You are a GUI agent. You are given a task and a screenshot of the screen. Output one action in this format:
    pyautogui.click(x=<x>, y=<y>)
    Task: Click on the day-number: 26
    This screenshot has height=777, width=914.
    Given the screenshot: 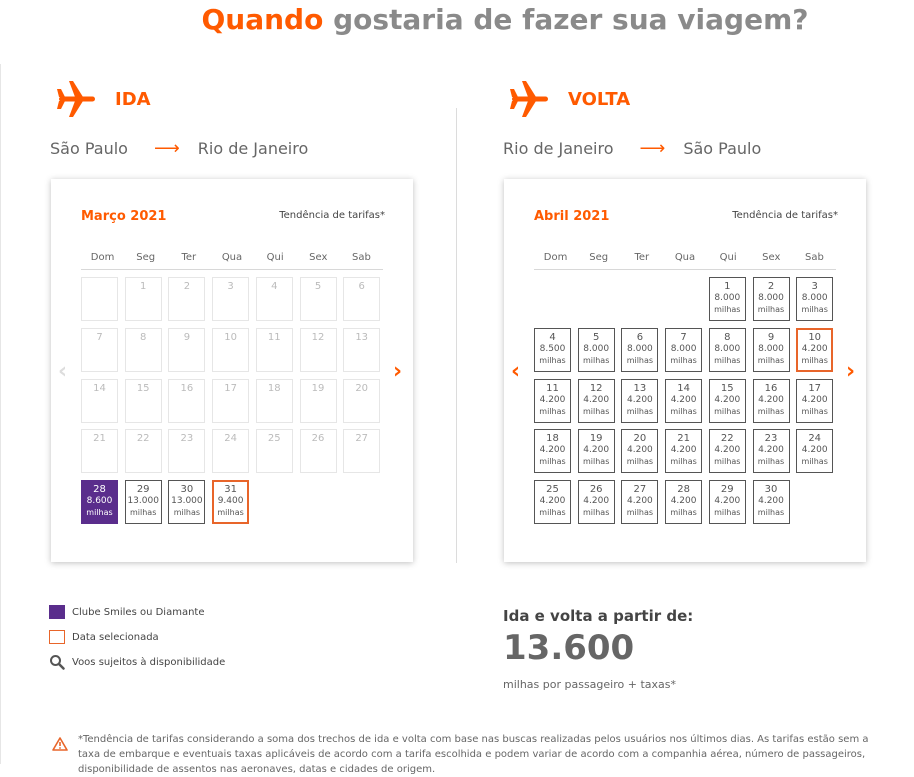 What is the action you would take?
    pyautogui.click(x=596, y=490)
    